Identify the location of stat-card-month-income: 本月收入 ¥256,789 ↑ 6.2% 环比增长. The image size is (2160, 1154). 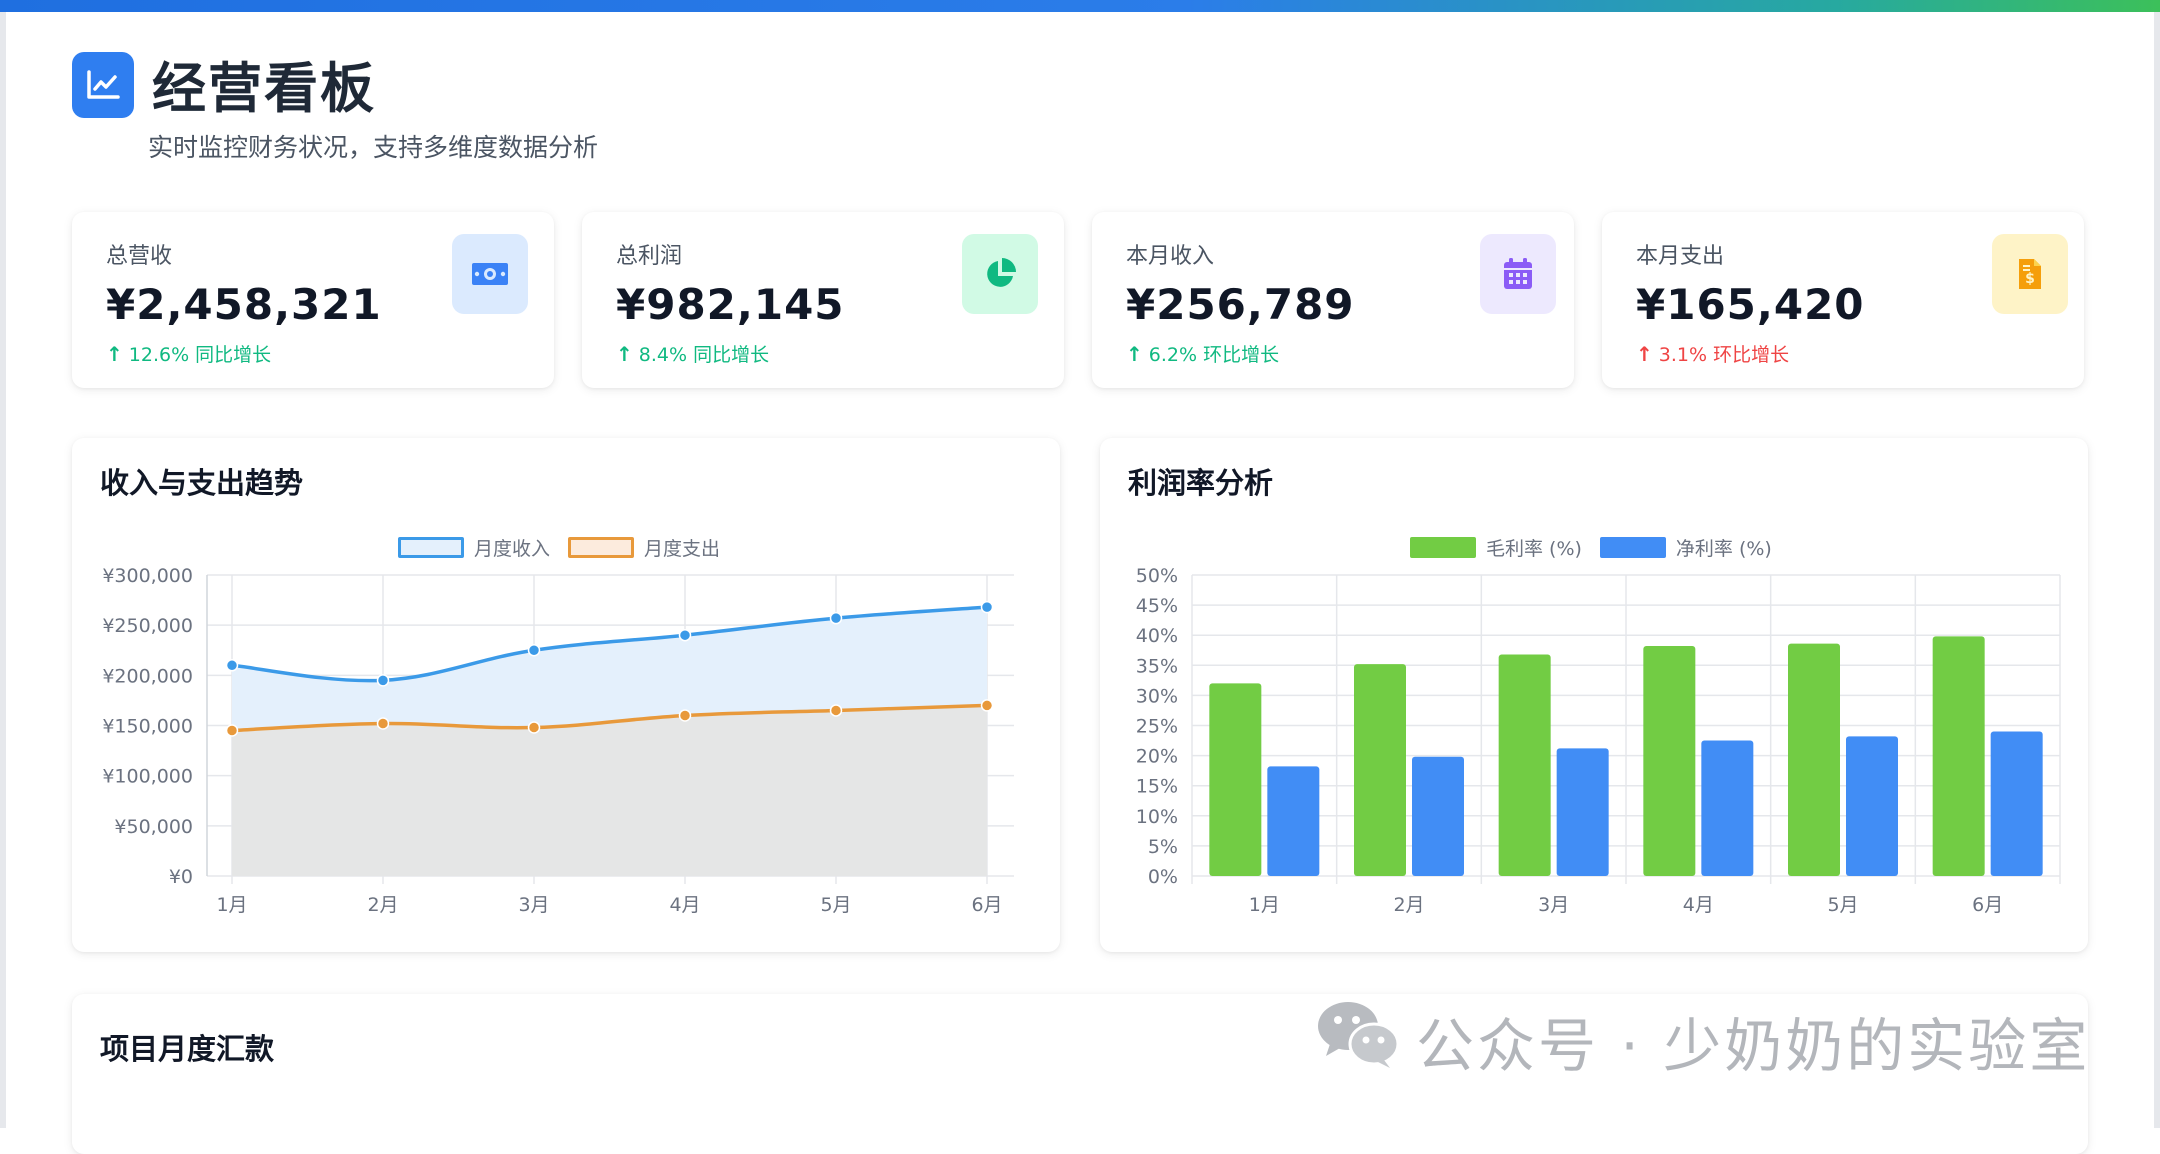
(1333, 300).